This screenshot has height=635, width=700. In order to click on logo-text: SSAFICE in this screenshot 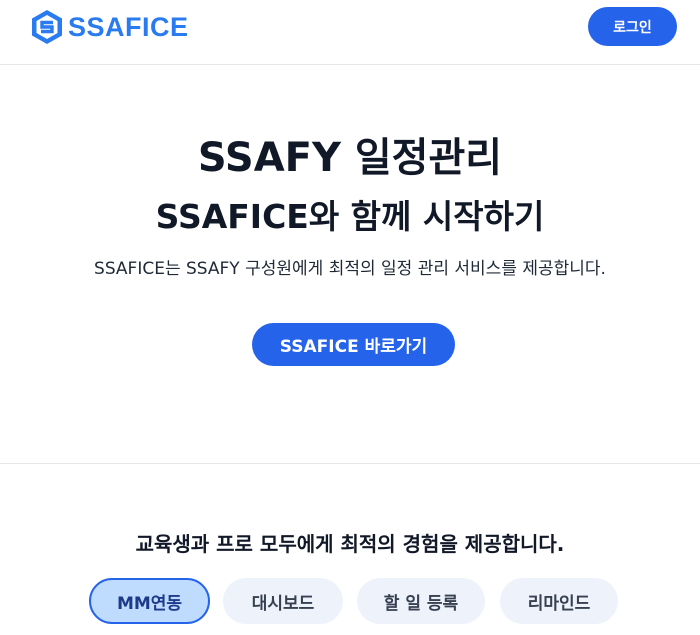, I will do `click(128, 26)`.